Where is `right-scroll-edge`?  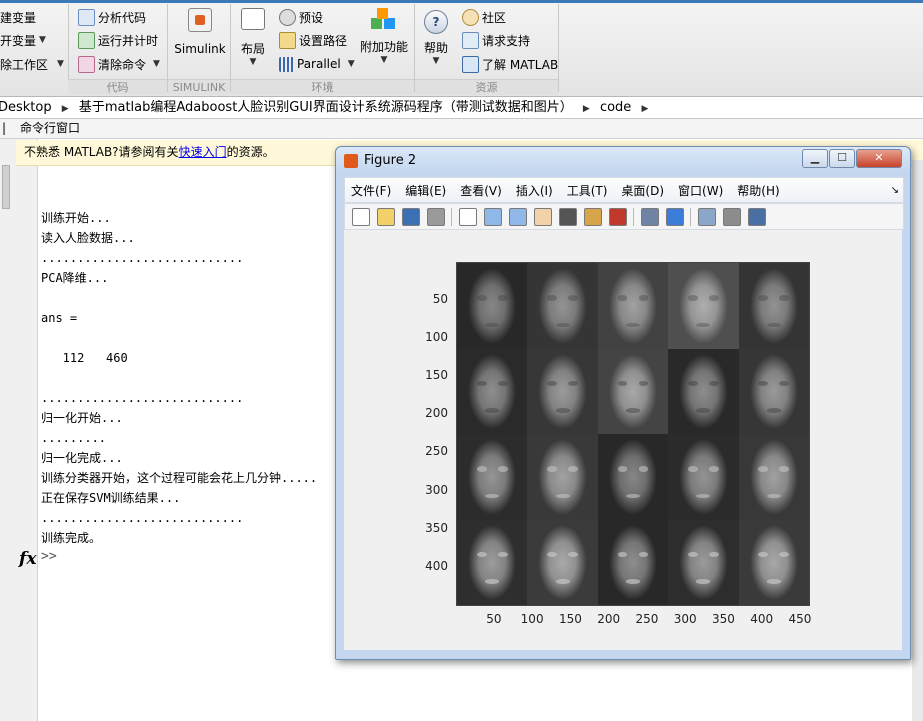 right-scroll-edge is located at coordinates (917, 440).